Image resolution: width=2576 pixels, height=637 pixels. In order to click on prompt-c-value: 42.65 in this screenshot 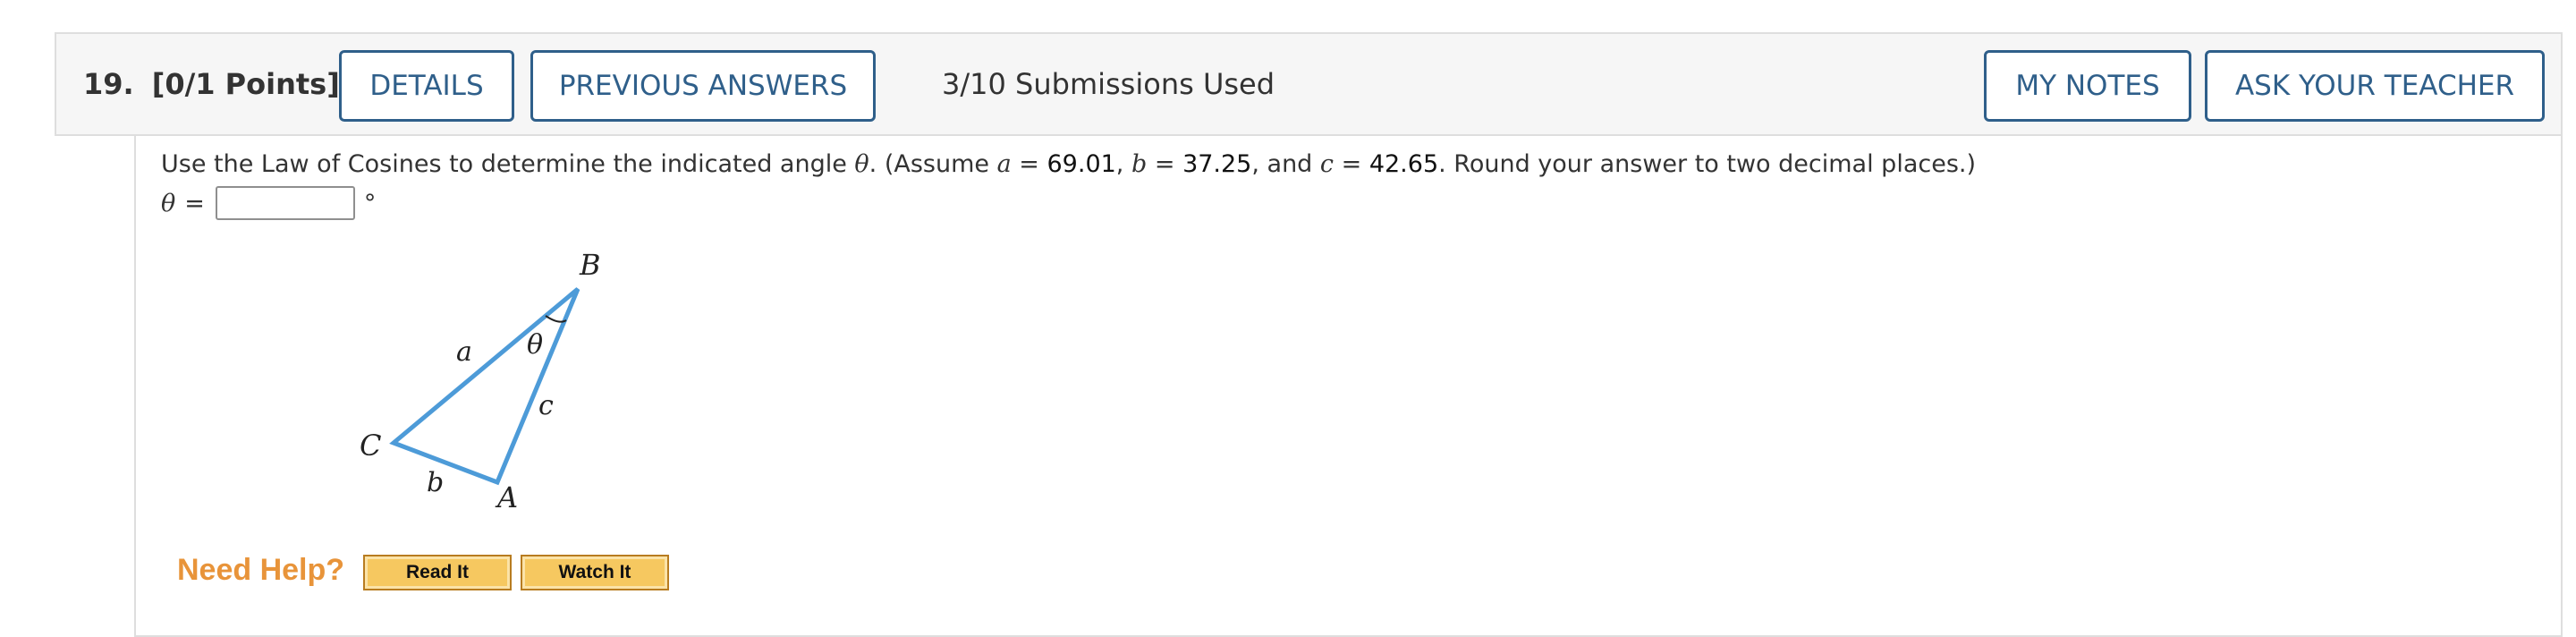, I will do `click(1403, 164)`.